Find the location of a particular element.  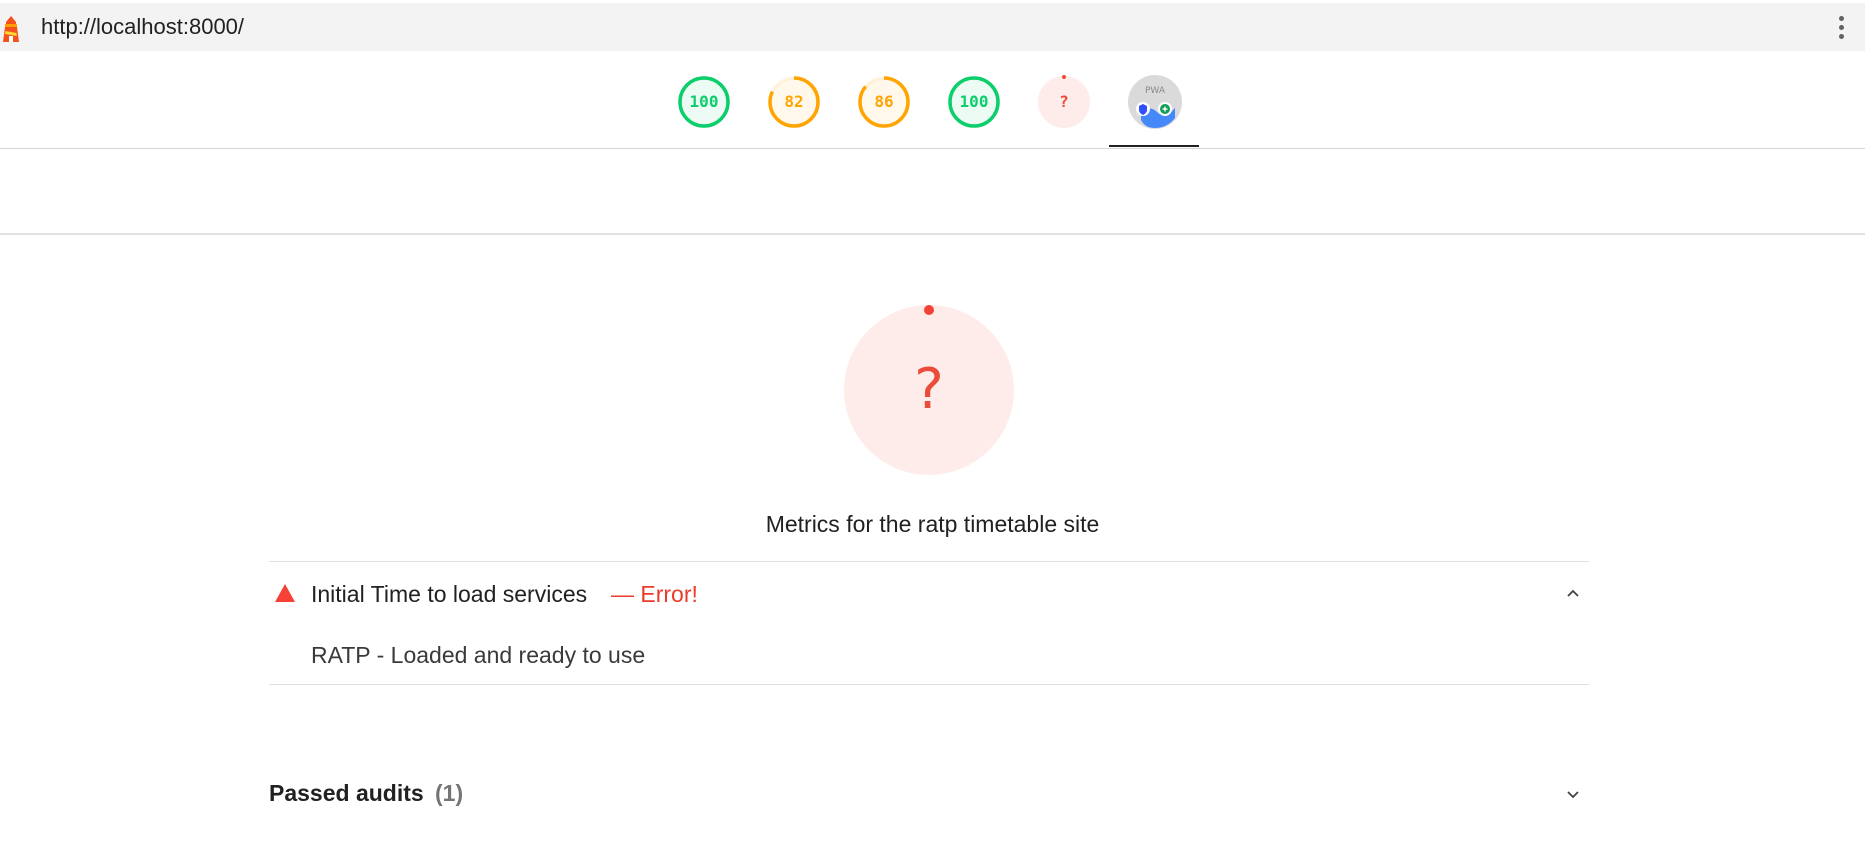

score-gauge-3: 86 is located at coordinates (884, 102).